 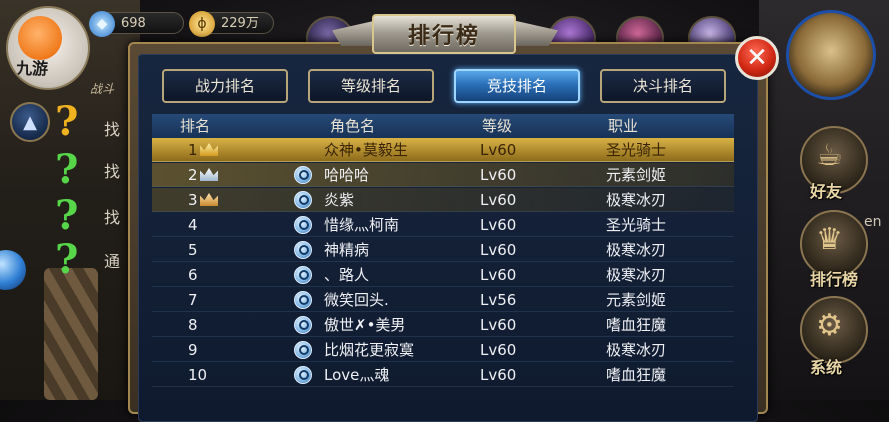 What do you see at coordinates (663, 86) in the screenshot?
I see `tab-duel-ranking: 决斗排名` at bounding box center [663, 86].